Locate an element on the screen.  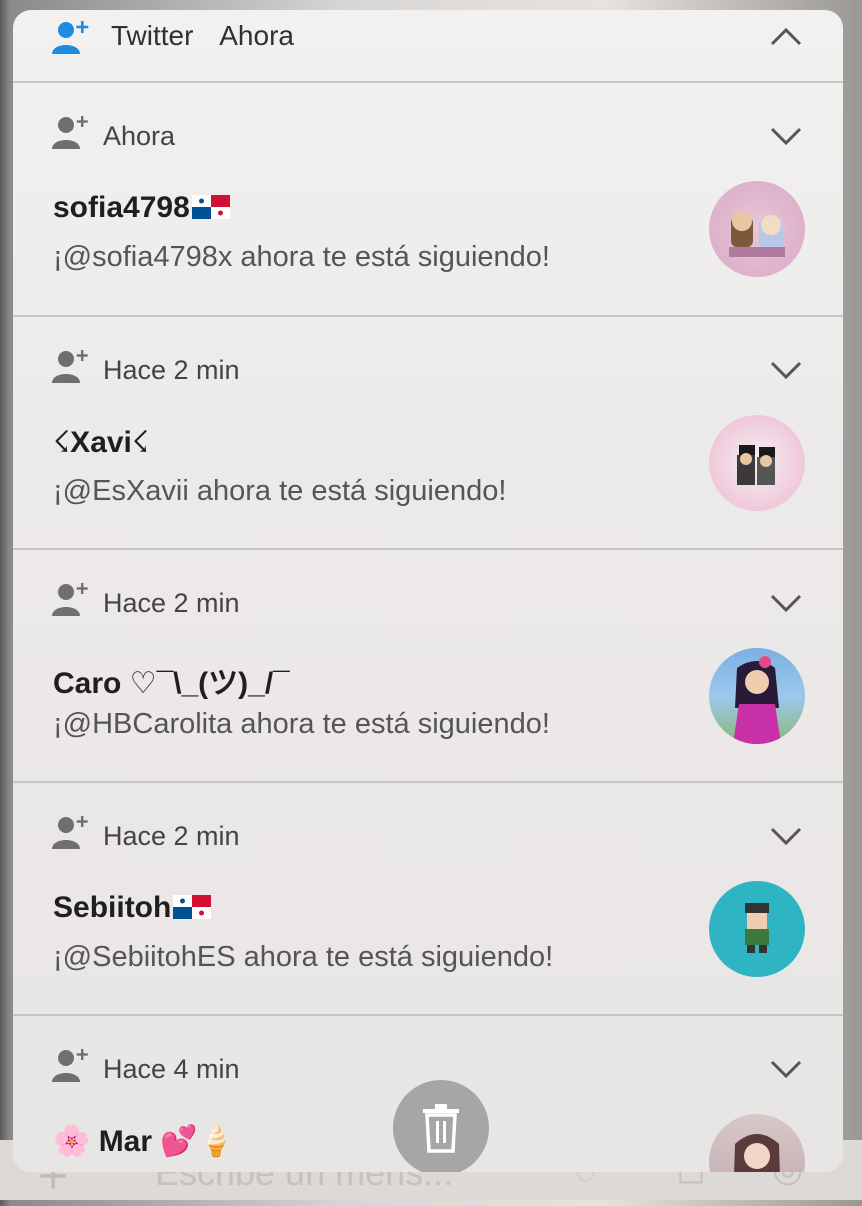
group-time: Ahora is located at coordinates (256, 35).